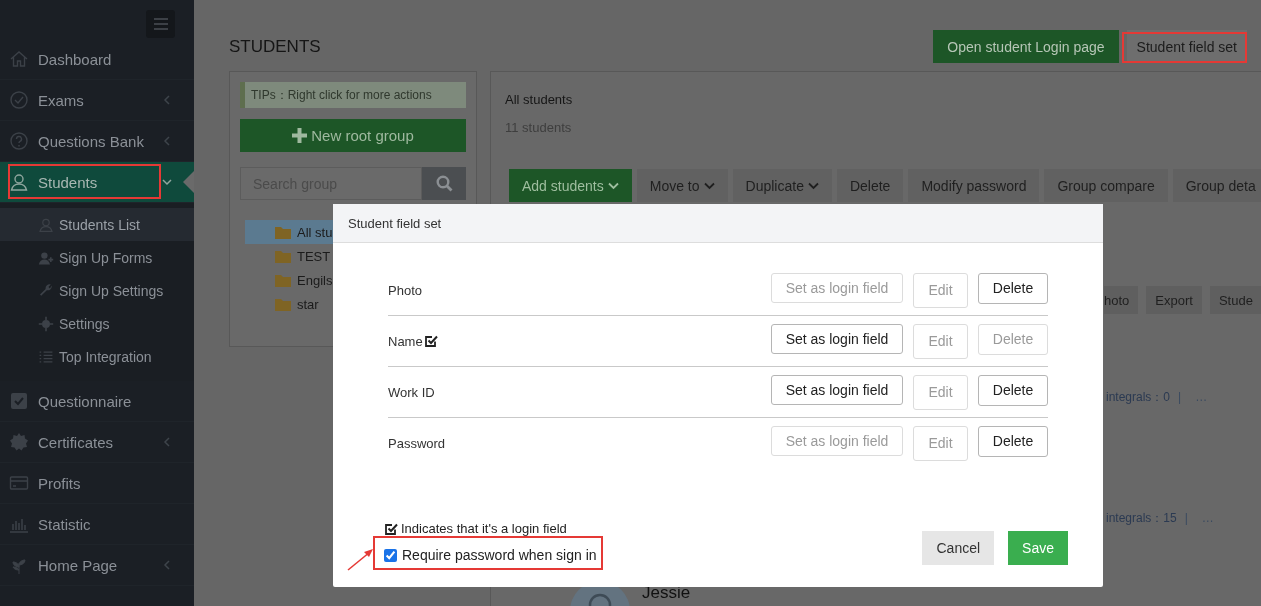 The width and height of the screenshot is (1261, 606). What do you see at coordinates (499, 555) in the screenshot?
I see `checkbox-label: Require password when sign in` at bounding box center [499, 555].